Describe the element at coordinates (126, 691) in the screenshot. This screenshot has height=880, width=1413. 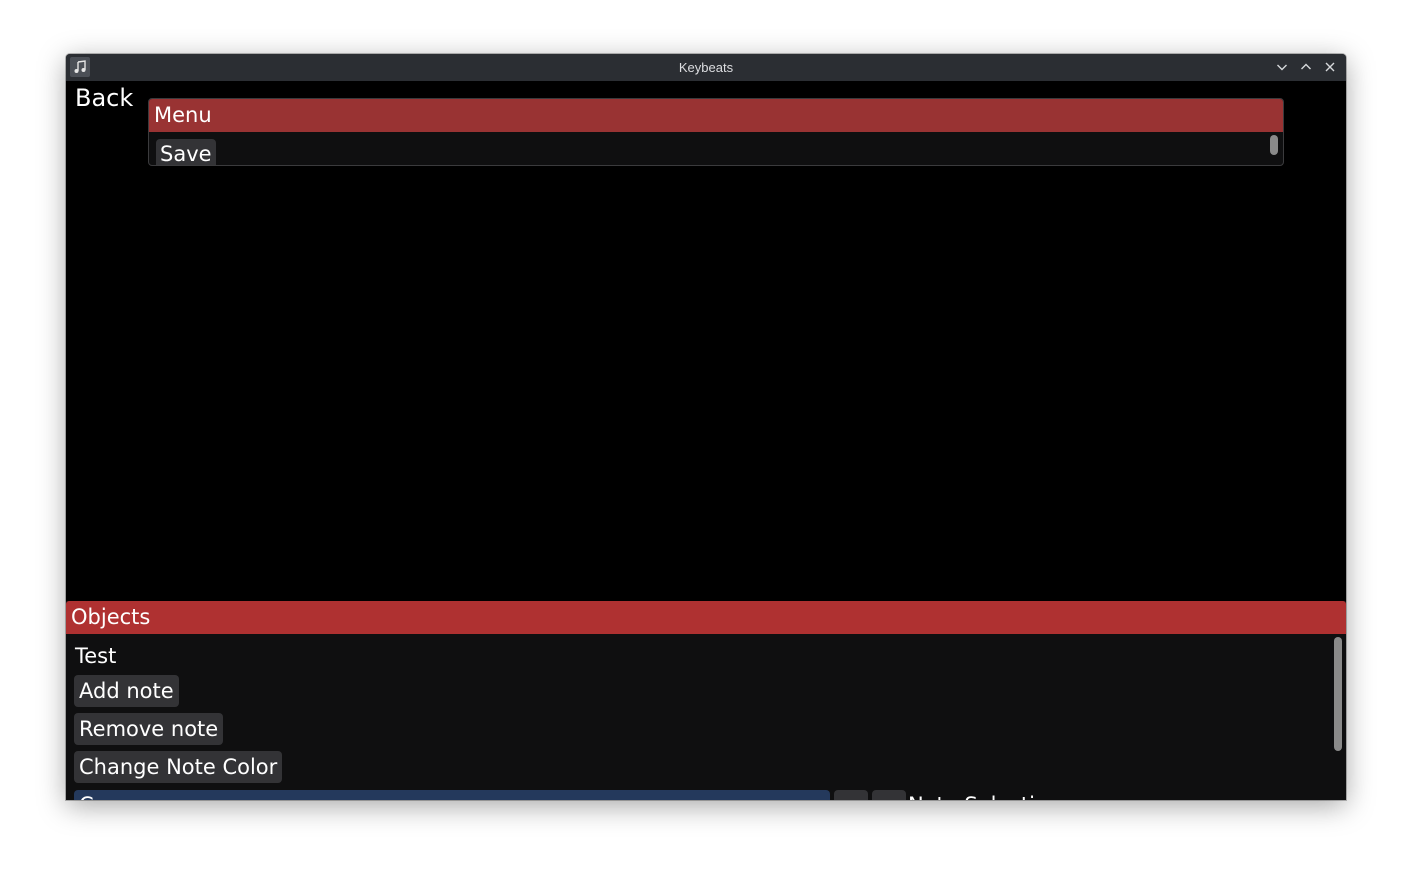
I see `add-note-button: Add note` at that location.